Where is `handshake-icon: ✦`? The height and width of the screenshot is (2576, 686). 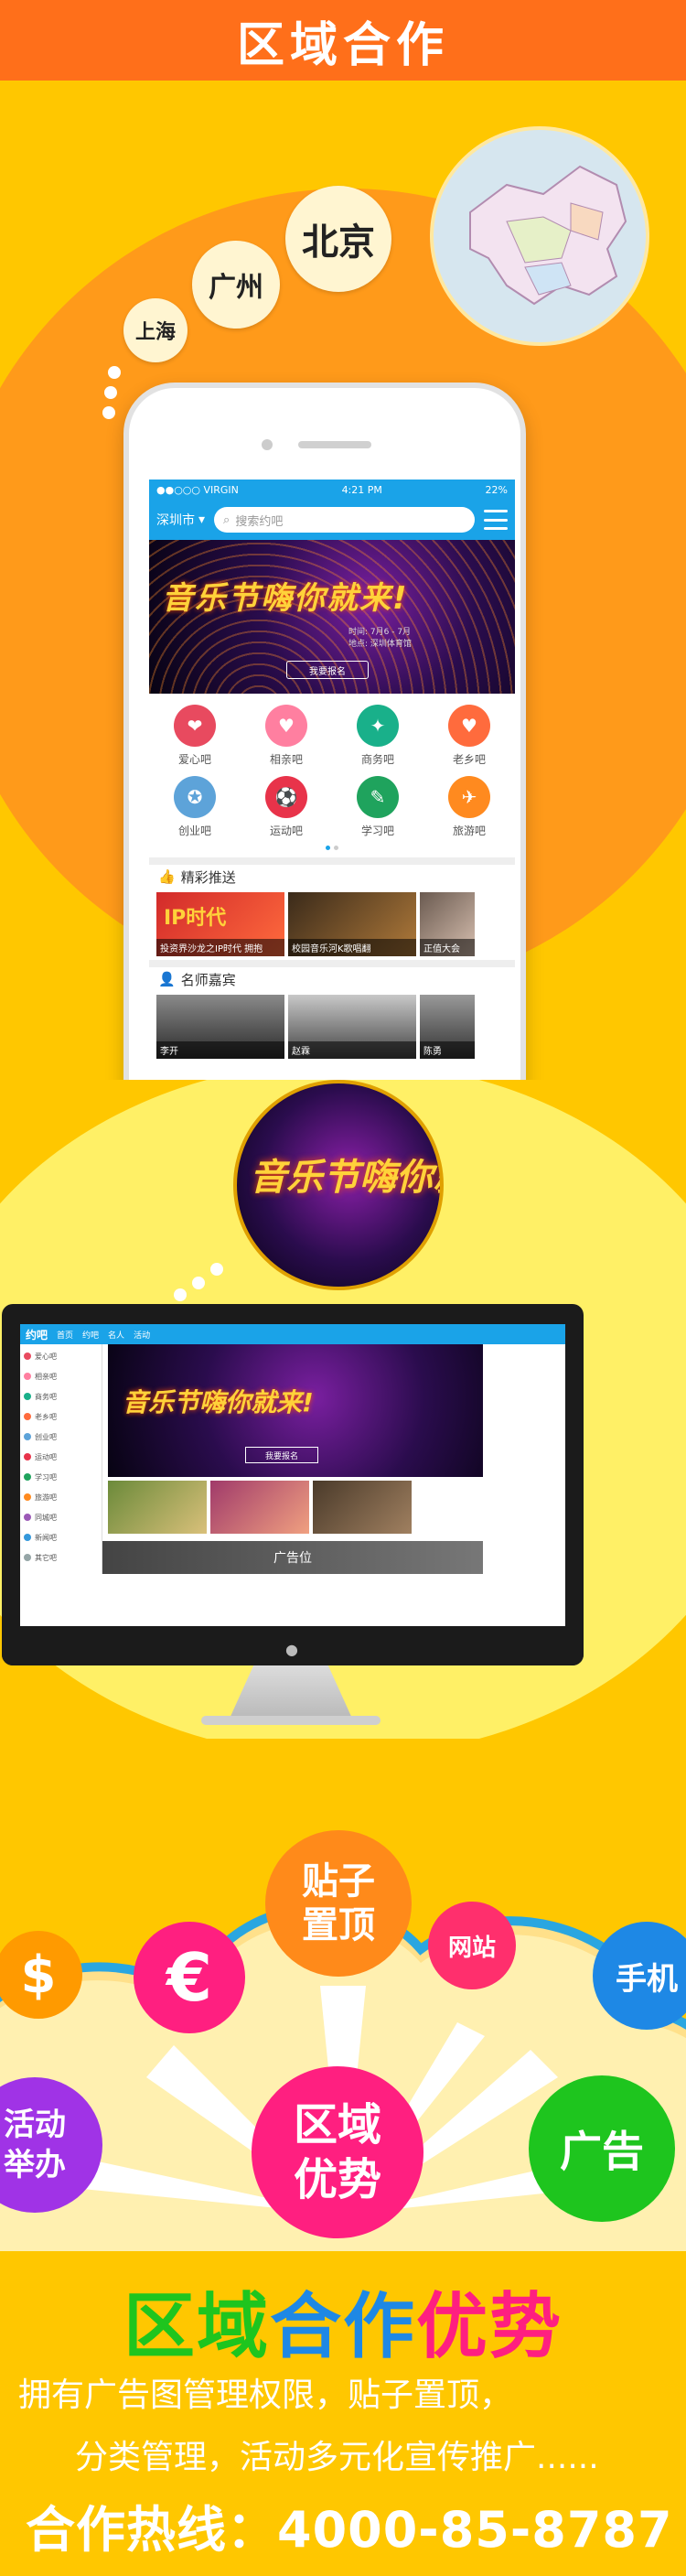
handshake-icon: ✦ is located at coordinates (378, 726).